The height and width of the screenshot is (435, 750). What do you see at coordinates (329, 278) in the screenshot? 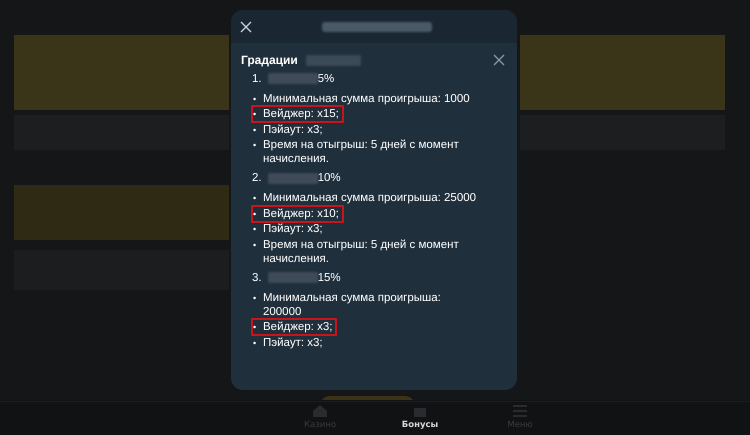
I see `tier-percent: 15%` at bounding box center [329, 278].